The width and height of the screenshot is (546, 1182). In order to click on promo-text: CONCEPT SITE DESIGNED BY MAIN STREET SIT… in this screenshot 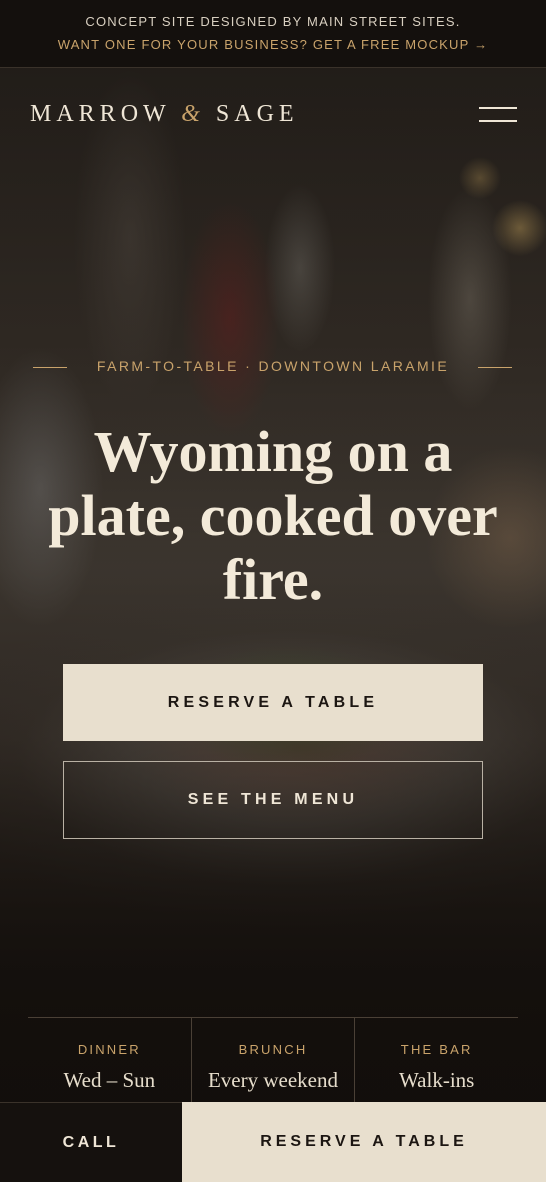, I will do `click(273, 21)`.